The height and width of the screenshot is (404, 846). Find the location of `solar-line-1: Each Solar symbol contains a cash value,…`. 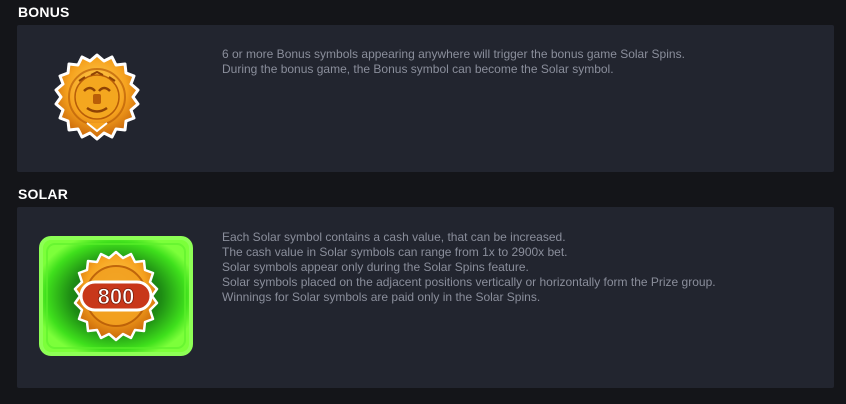

solar-line-1: Each Solar symbol contains a cash value,… is located at coordinates (394, 237).